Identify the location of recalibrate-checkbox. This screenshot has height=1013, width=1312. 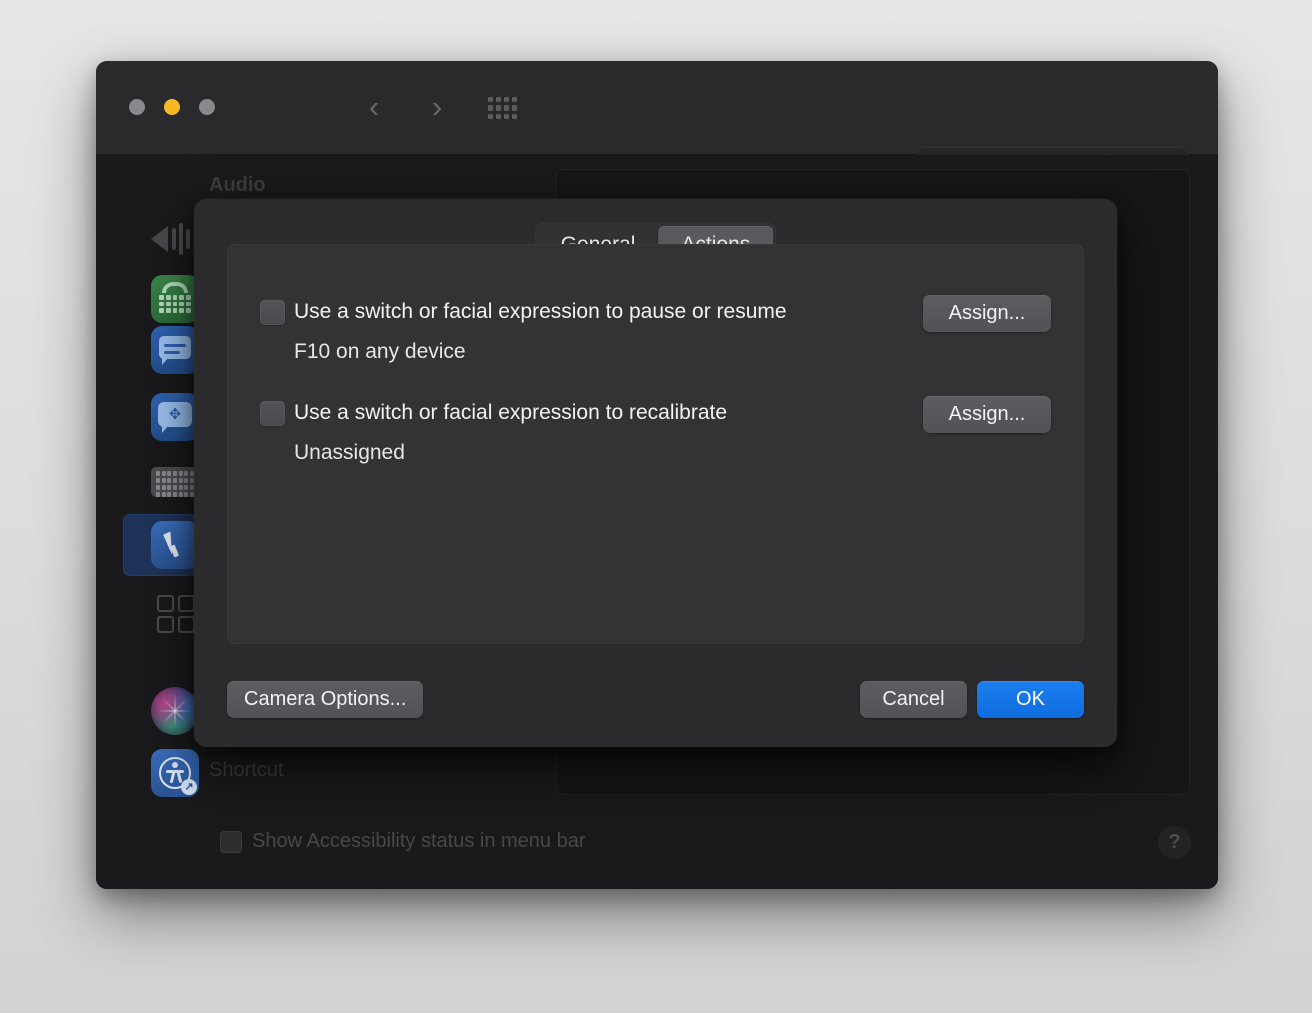
(272, 413).